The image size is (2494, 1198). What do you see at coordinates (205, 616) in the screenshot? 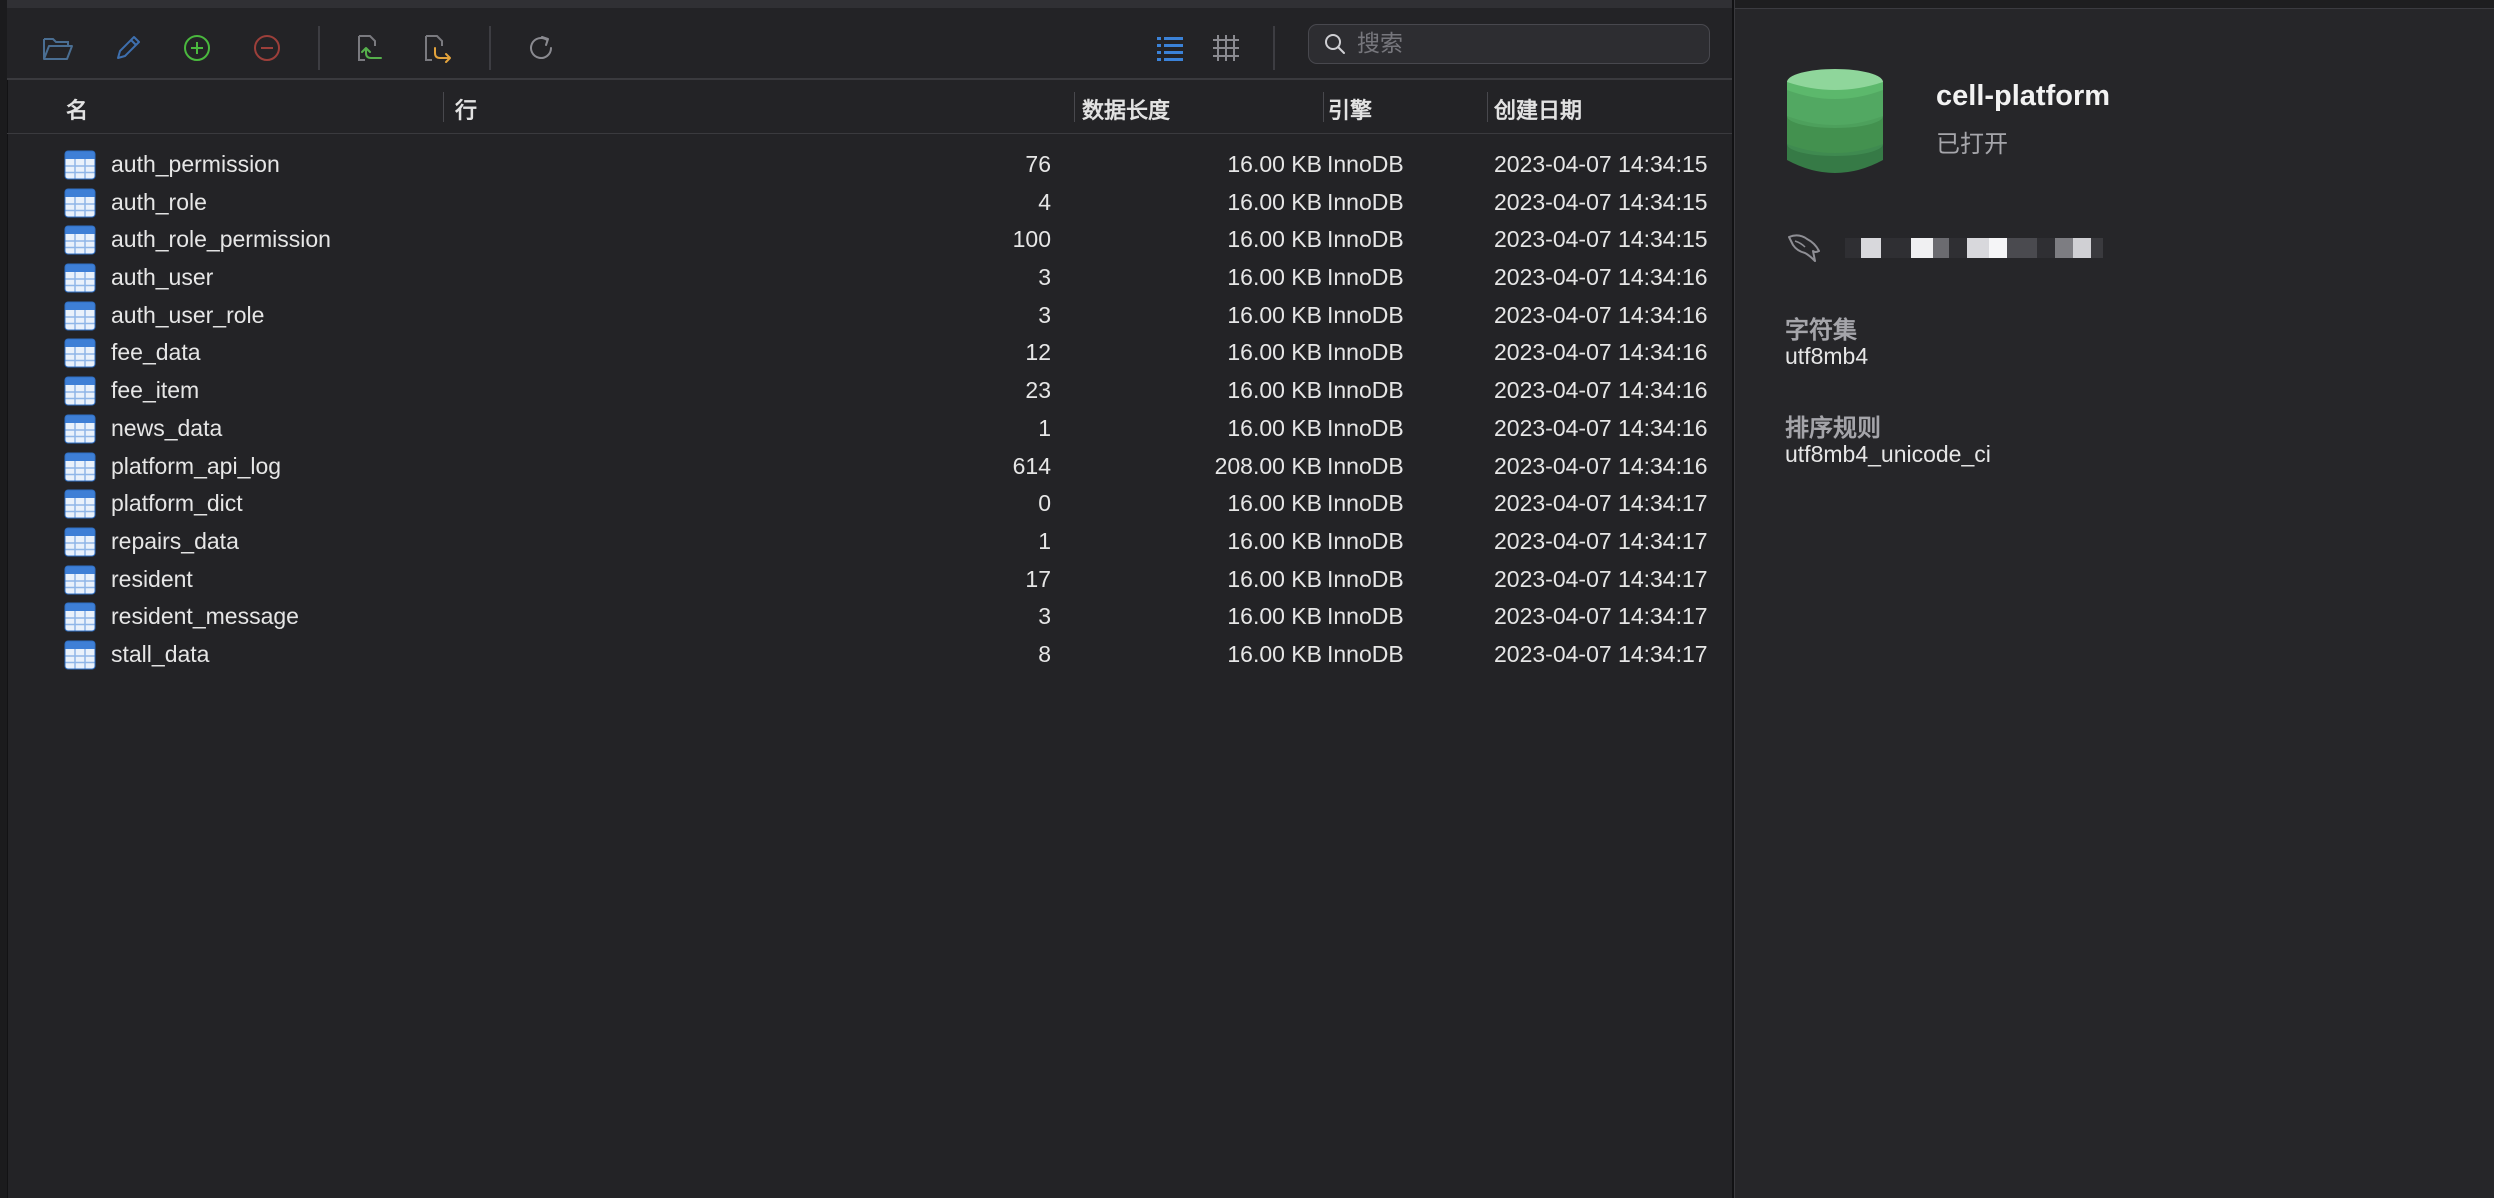
I see `table-name: resident_message` at bounding box center [205, 616].